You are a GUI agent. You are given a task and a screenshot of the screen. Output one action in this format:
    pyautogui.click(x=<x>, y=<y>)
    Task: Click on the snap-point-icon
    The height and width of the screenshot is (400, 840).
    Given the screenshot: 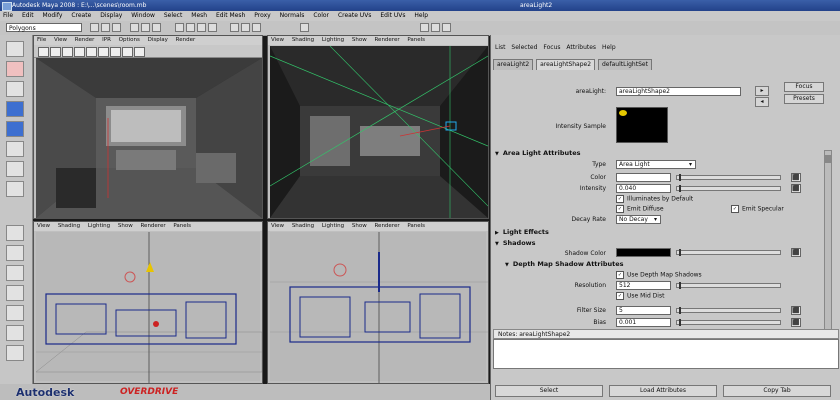 What is the action you would take?
    pyautogui.click(x=201, y=27)
    